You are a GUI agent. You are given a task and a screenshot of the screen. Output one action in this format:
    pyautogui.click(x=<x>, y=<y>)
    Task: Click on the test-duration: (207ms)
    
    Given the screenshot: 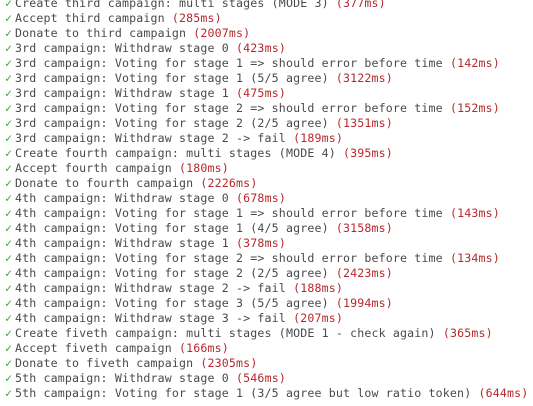 What is the action you would take?
    pyautogui.click(x=318, y=318)
    